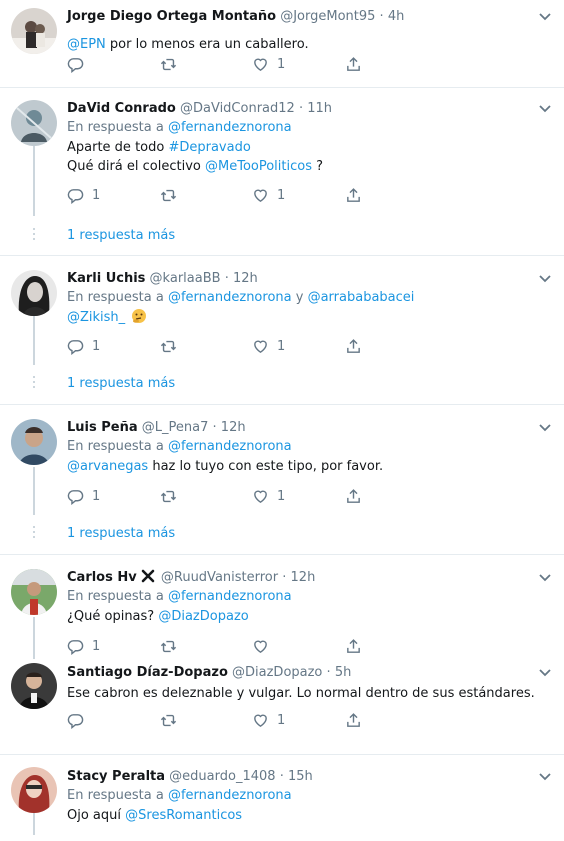 The image size is (564, 841). Describe the element at coordinates (319, 108) in the screenshot. I see `timestamp: 11h` at that location.